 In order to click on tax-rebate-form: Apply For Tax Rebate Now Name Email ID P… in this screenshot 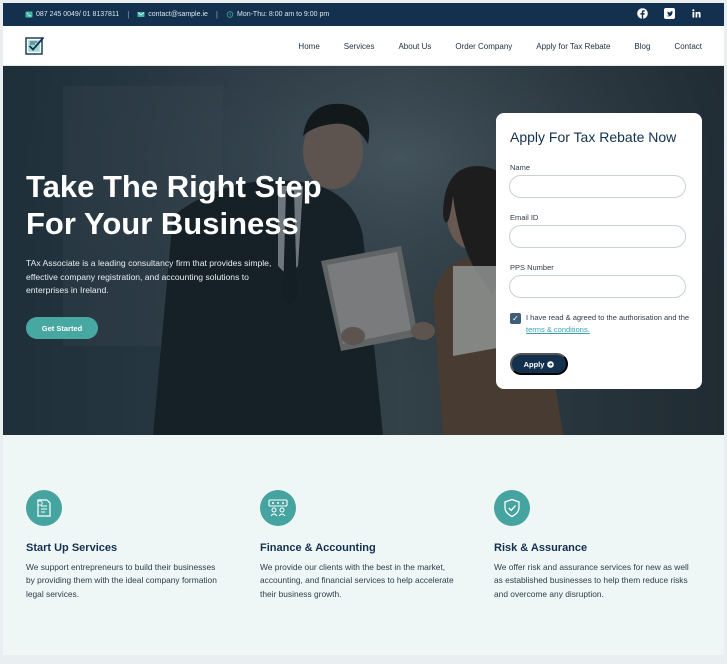, I will do `click(599, 251)`.